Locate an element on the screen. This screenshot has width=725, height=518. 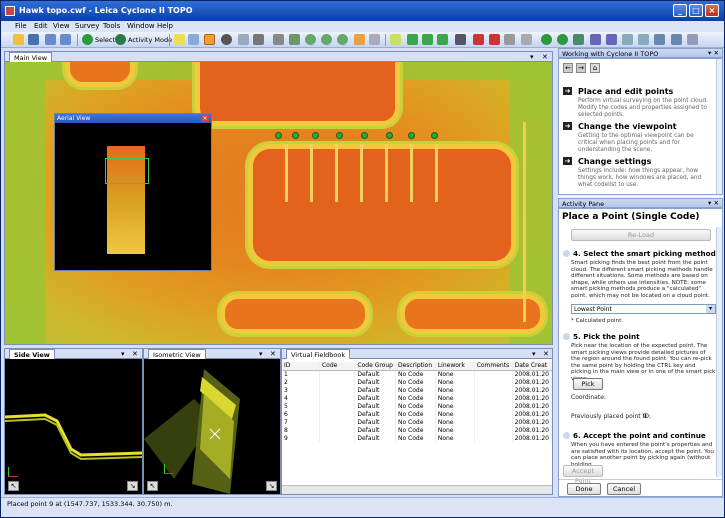
pick-button: Pick is located at coordinates (588, 384).